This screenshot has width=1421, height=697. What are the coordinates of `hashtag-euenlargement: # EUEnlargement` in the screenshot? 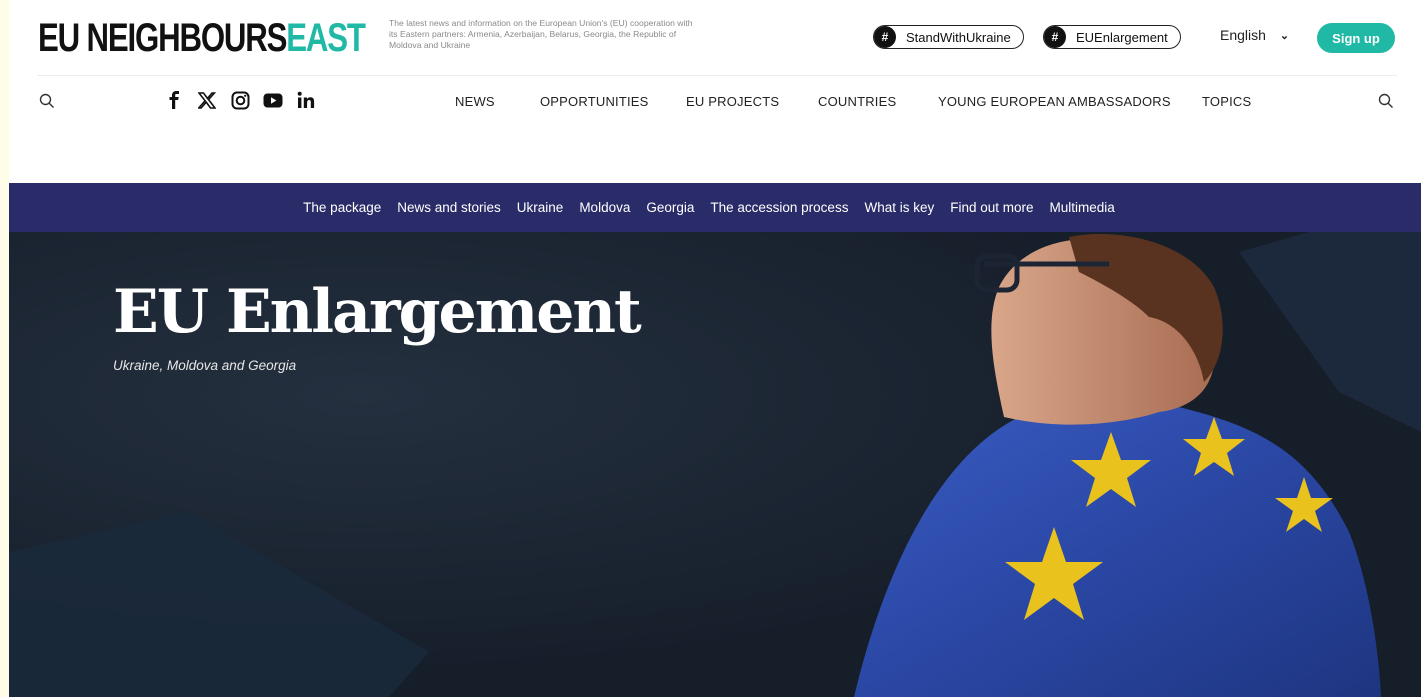 It's located at (1112, 37).